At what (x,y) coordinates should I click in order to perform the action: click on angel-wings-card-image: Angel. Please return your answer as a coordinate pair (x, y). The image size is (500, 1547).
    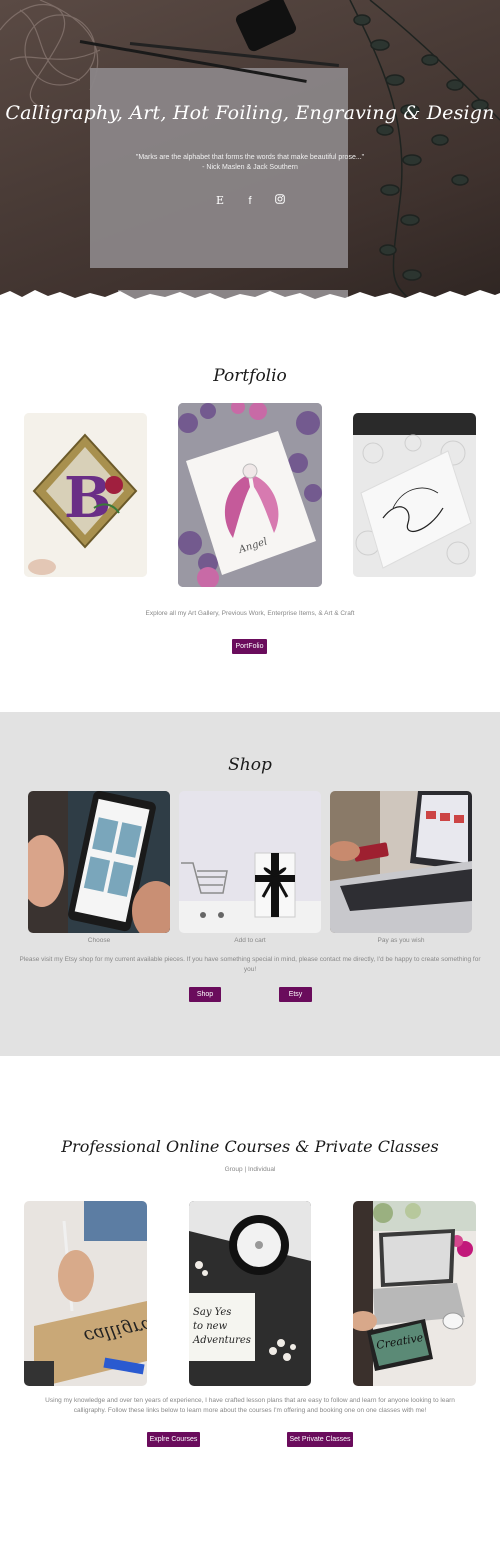
    Looking at the image, I should click on (250, 495).